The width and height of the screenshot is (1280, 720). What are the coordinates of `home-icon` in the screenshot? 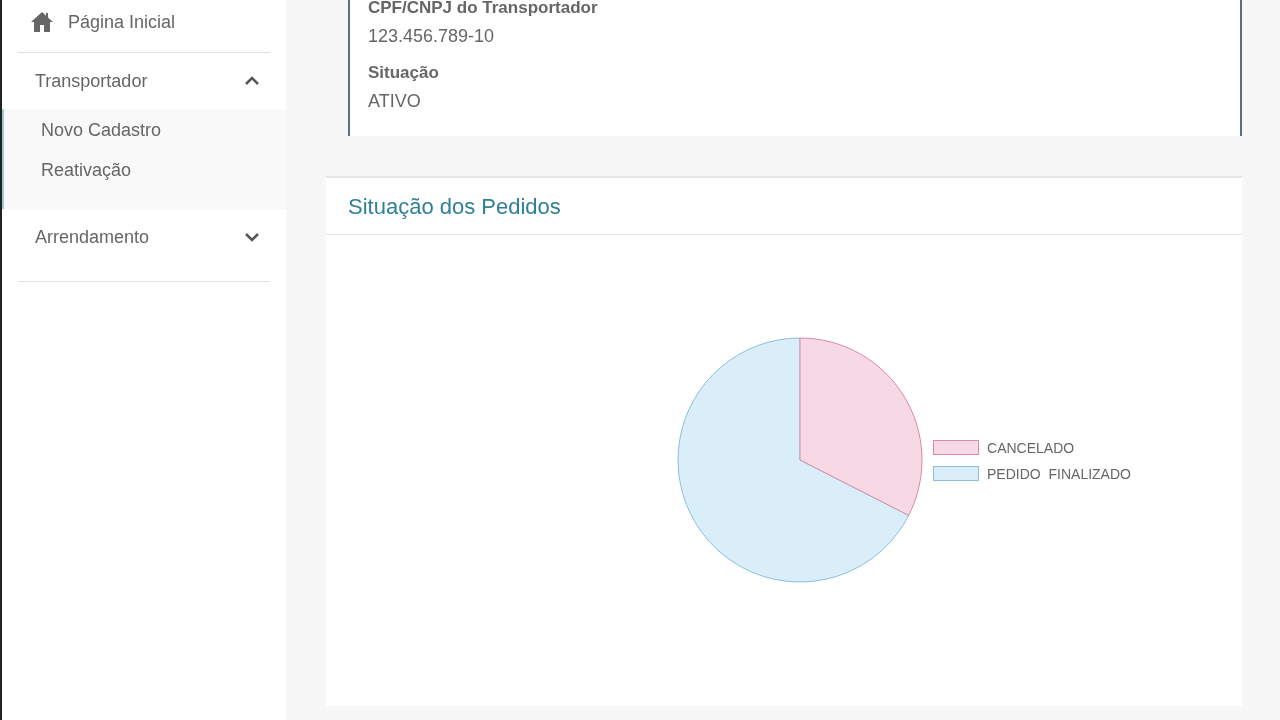 It's located at (42, 22).